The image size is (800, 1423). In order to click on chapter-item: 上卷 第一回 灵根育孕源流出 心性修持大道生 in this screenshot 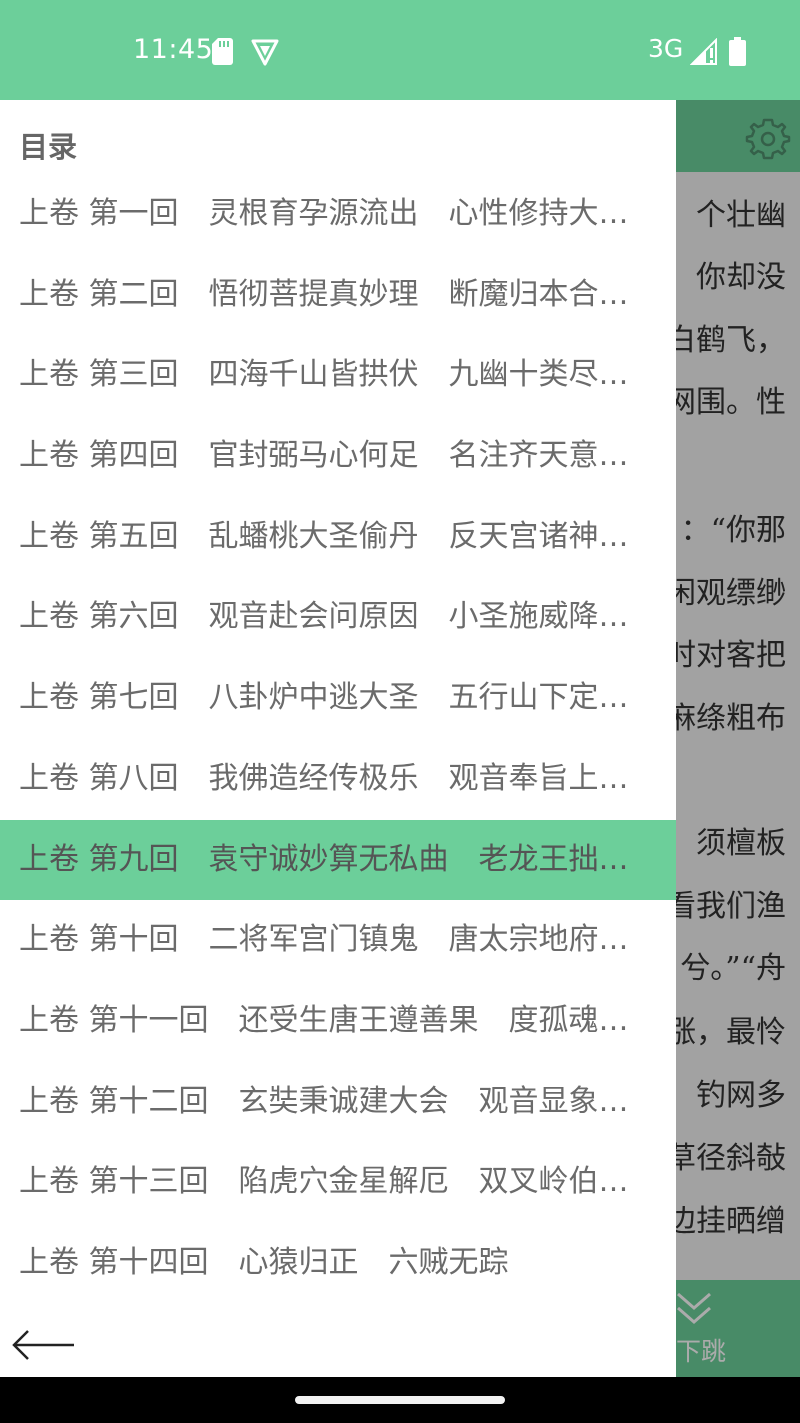, I will do `click(338, 214)`.